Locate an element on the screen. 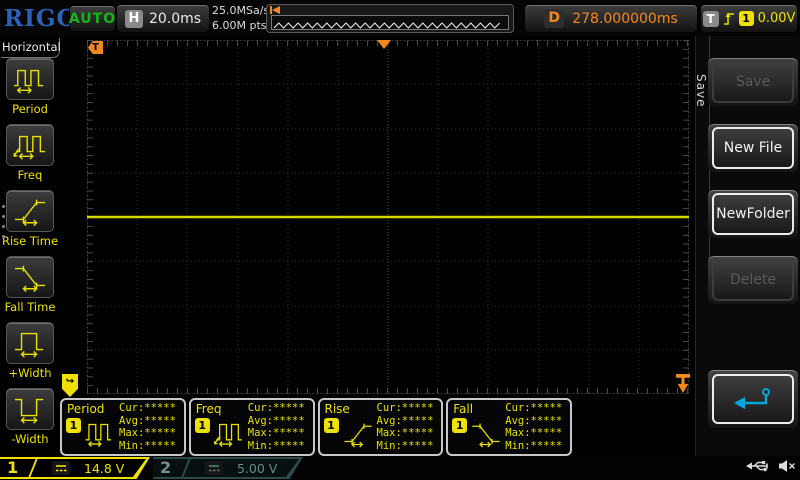 Image resolution: width=800 pixels, height=480 pixels. menu-item-period: Period is located at coordinates (30, 89).